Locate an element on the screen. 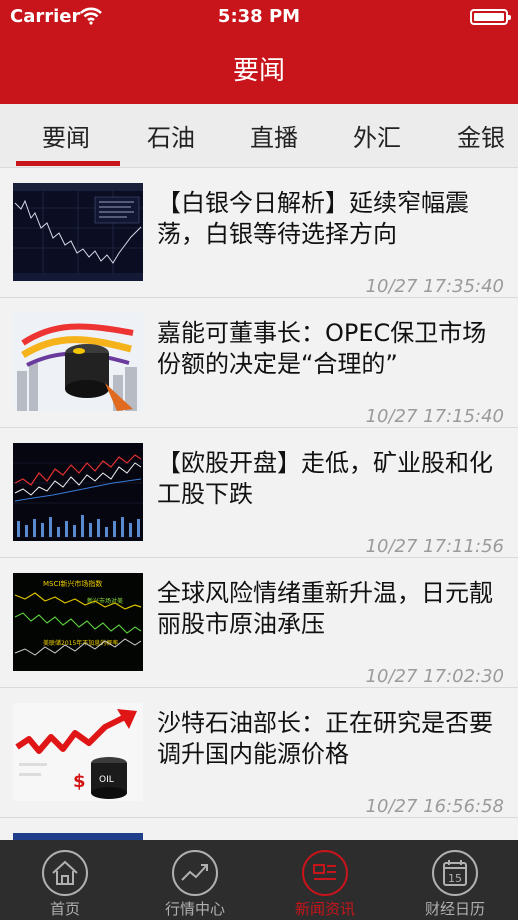 The height and width of the screenshot is (920, 518). battery-icon is located at coordinates (490, 17).